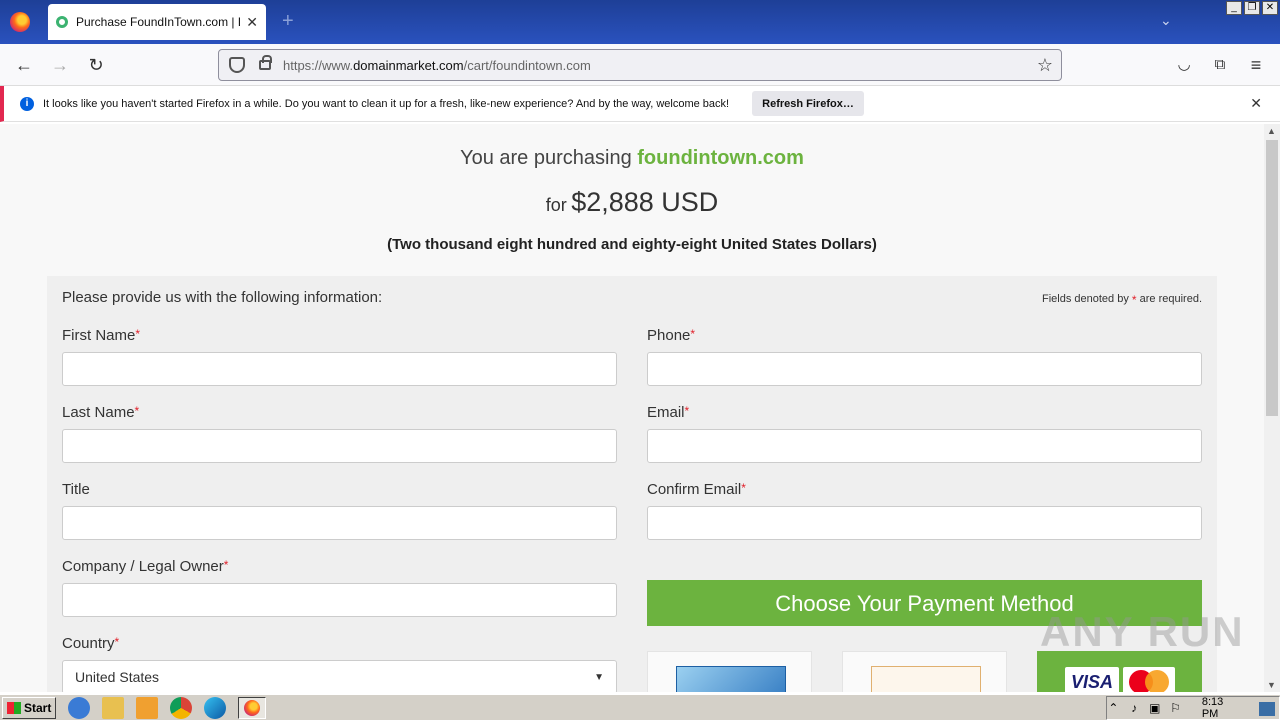 The height and width of the screenshot is (720, 1280). I want to click on country-label-text: Country, so click(88, 643).